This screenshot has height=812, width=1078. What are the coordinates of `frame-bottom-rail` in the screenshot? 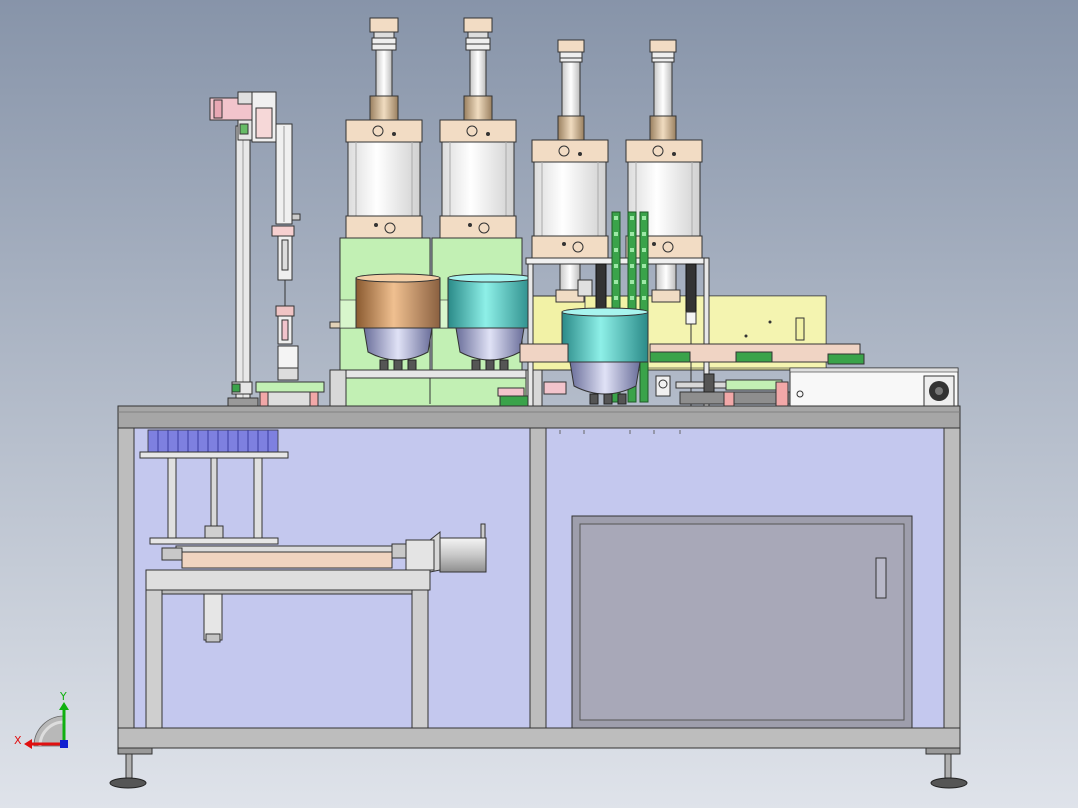 It's located at (539, 738).